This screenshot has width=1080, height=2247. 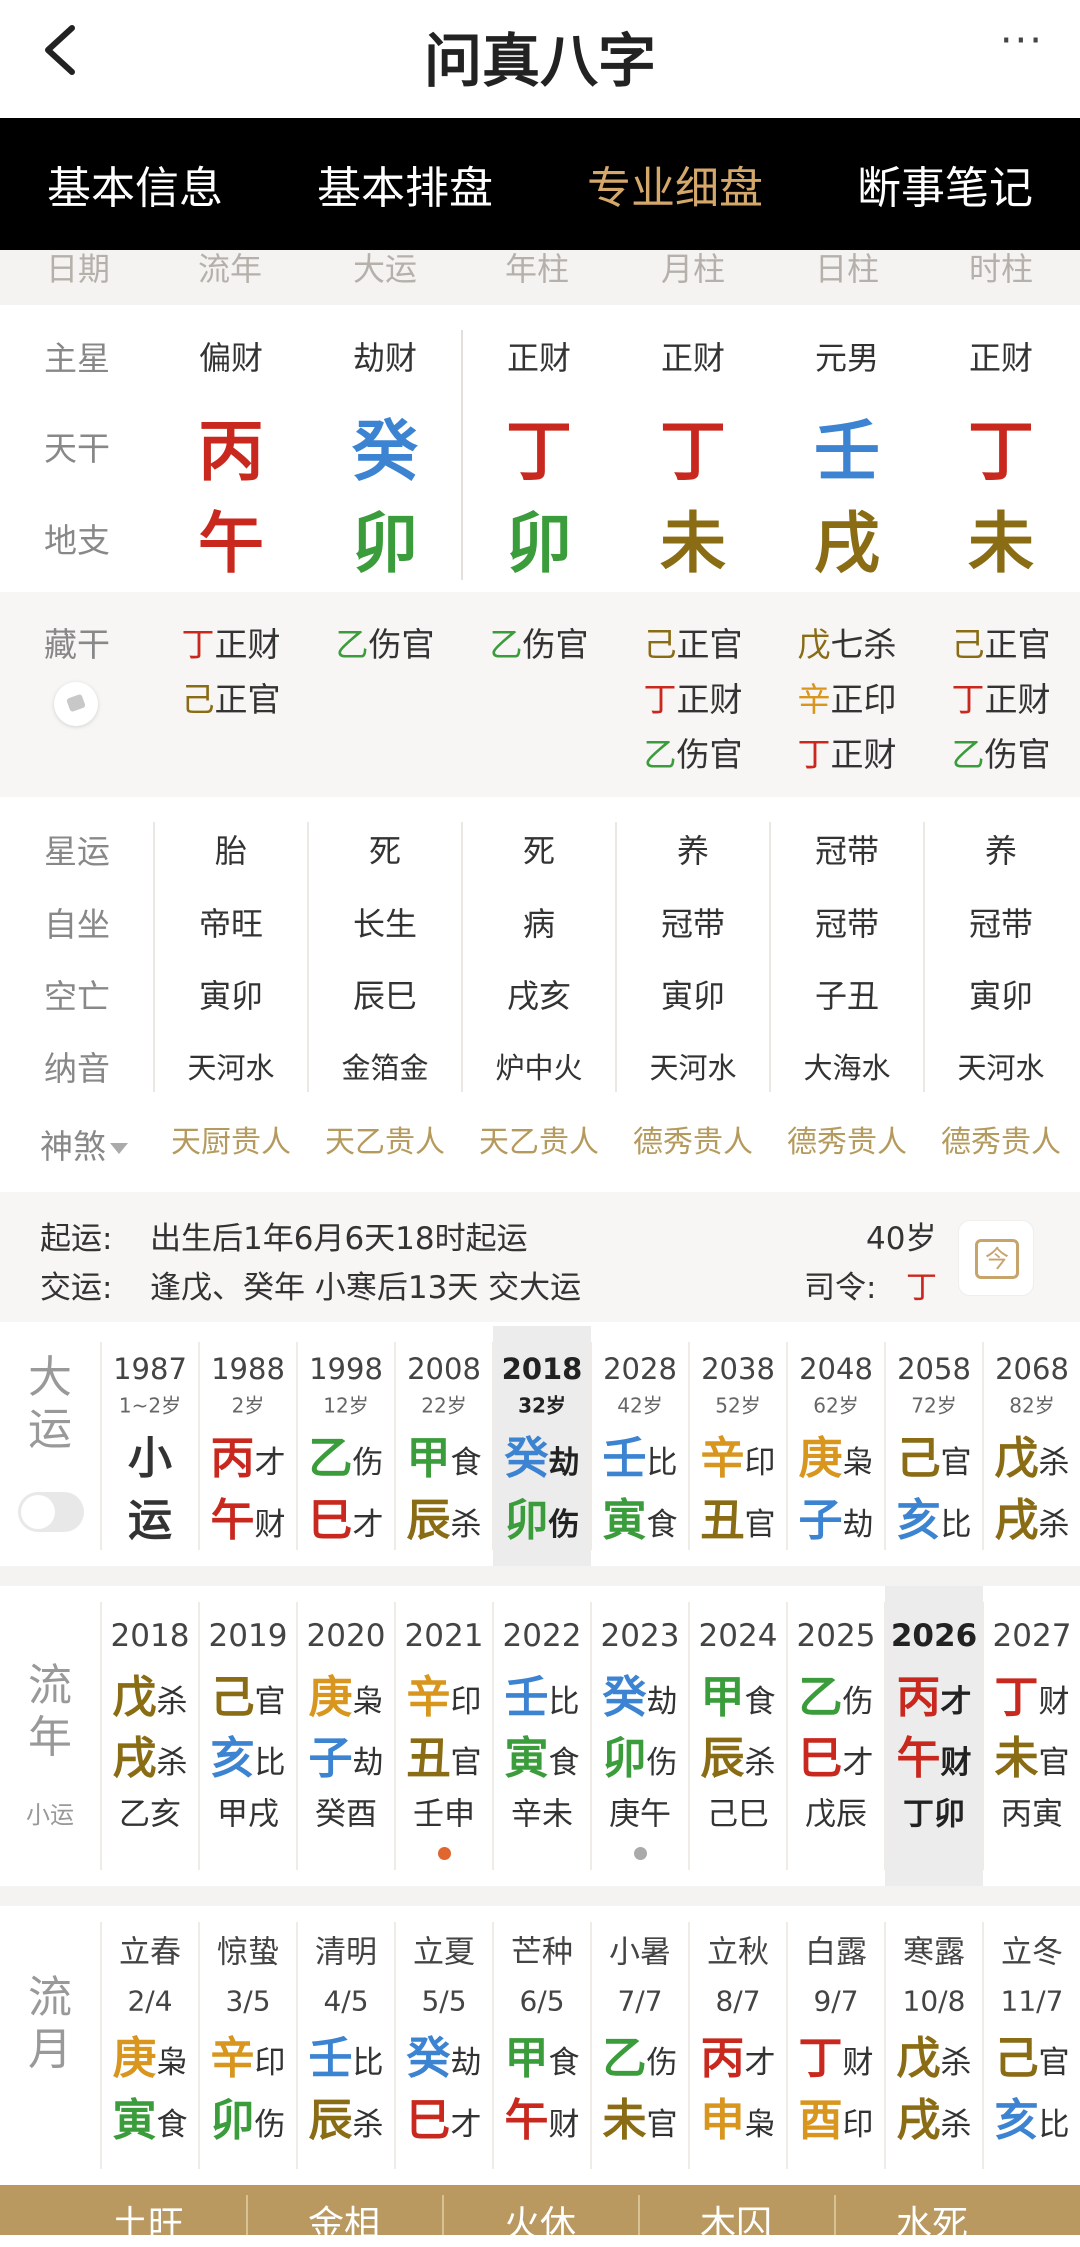 I want to click on dayun-bottom-char: 卯, so click(x=526, y=1520).